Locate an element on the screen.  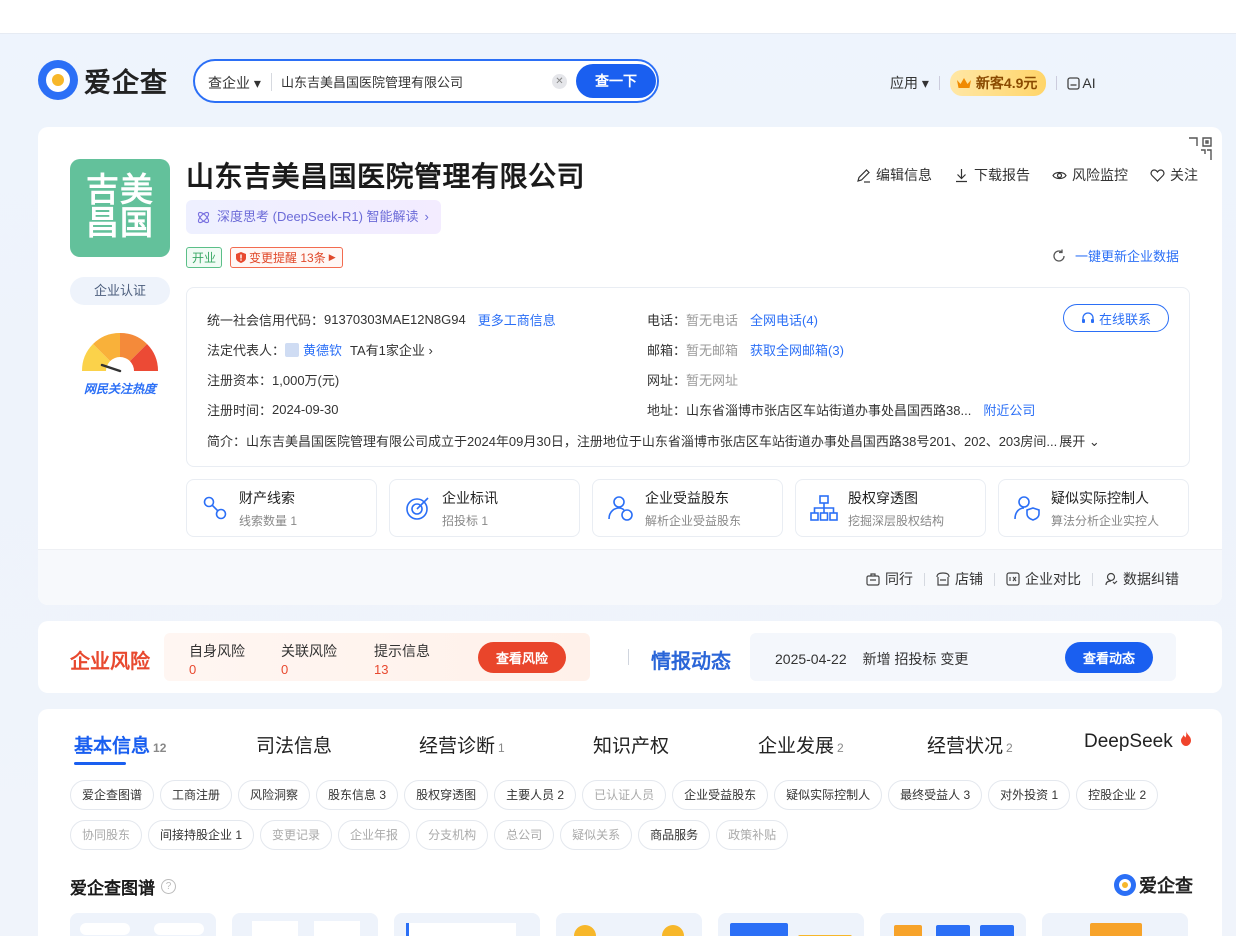
tab-judicial: 司法信息 is located at coordinates (294, 744).